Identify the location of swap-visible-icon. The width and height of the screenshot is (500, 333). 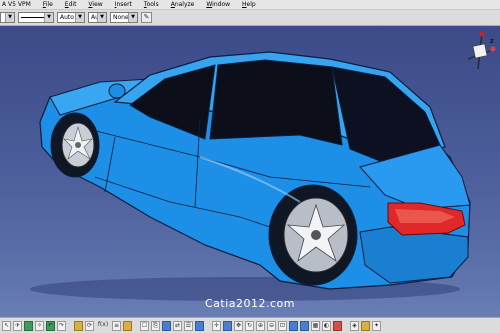
(337, 325).